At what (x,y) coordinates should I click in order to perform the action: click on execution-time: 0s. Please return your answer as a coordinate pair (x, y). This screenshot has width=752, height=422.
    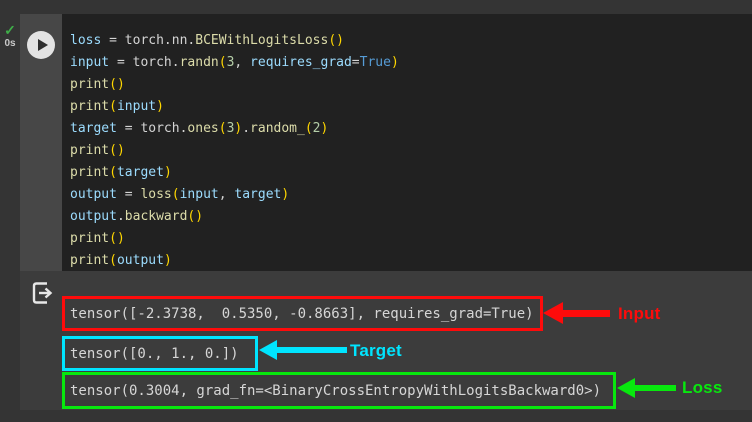
    Looking at the image, I should click on (10, 43).